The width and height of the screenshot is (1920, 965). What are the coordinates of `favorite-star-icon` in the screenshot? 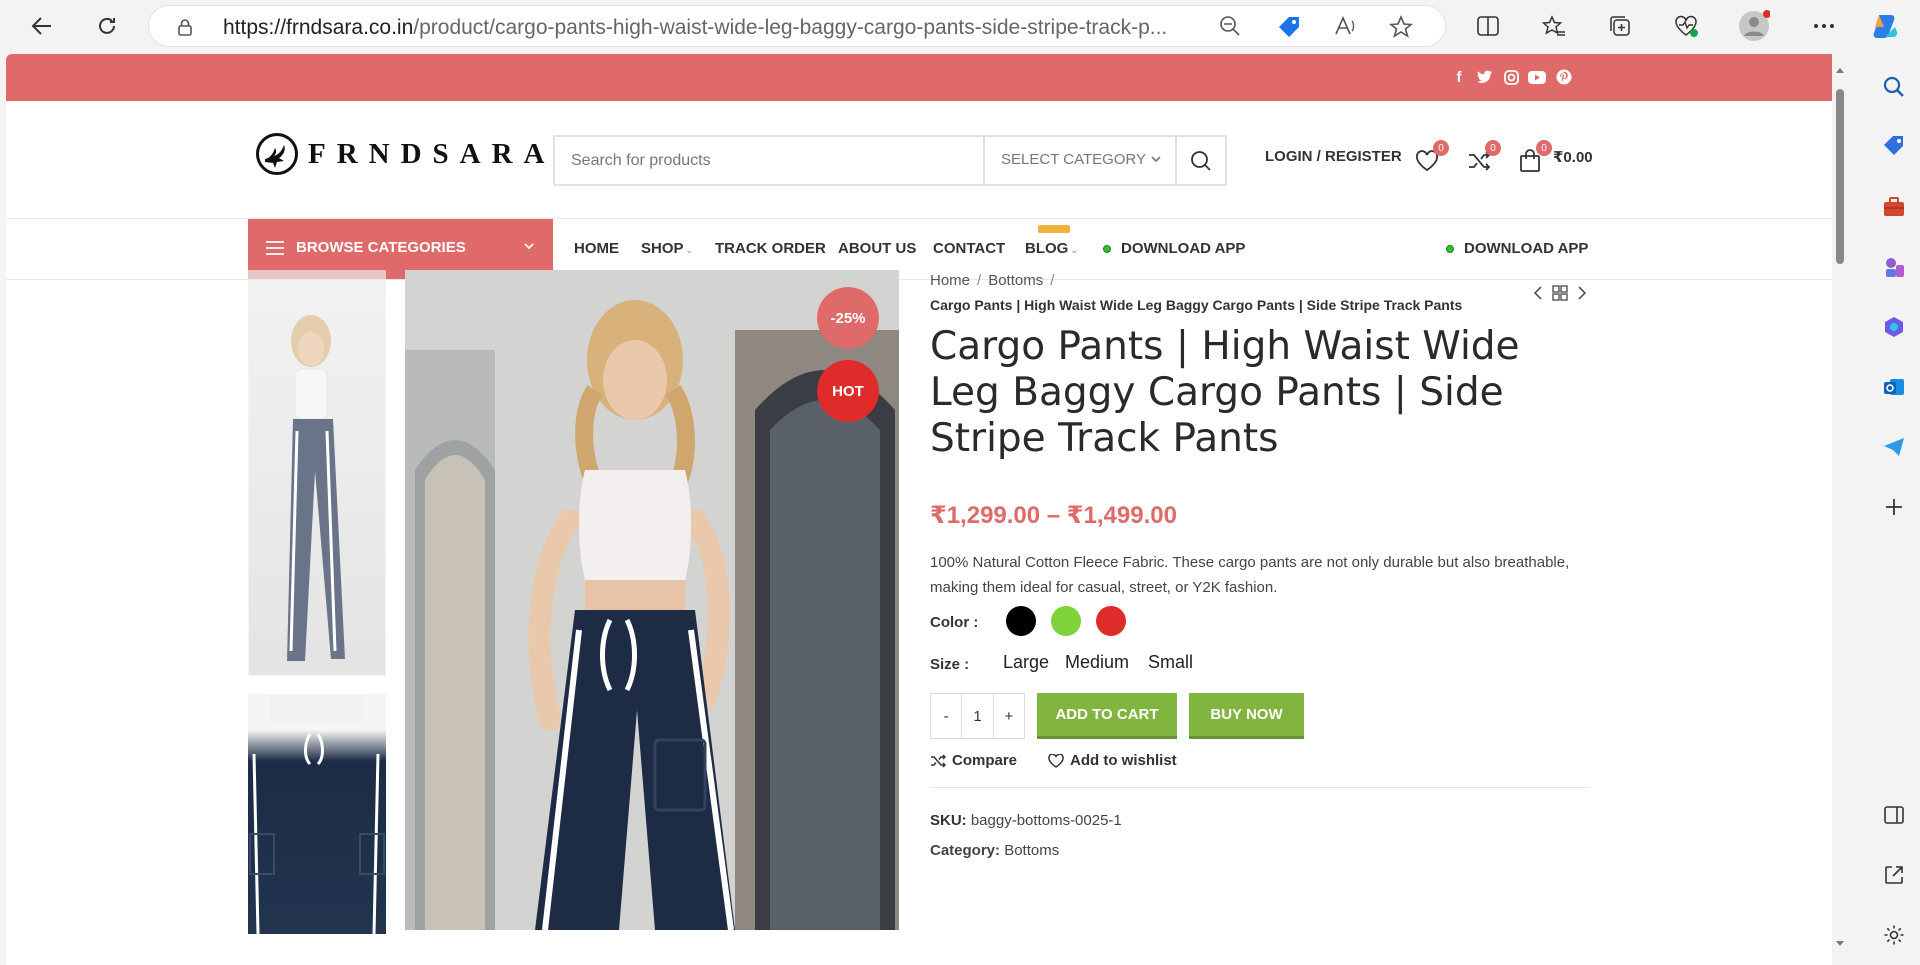 It's located at (1401, 29).